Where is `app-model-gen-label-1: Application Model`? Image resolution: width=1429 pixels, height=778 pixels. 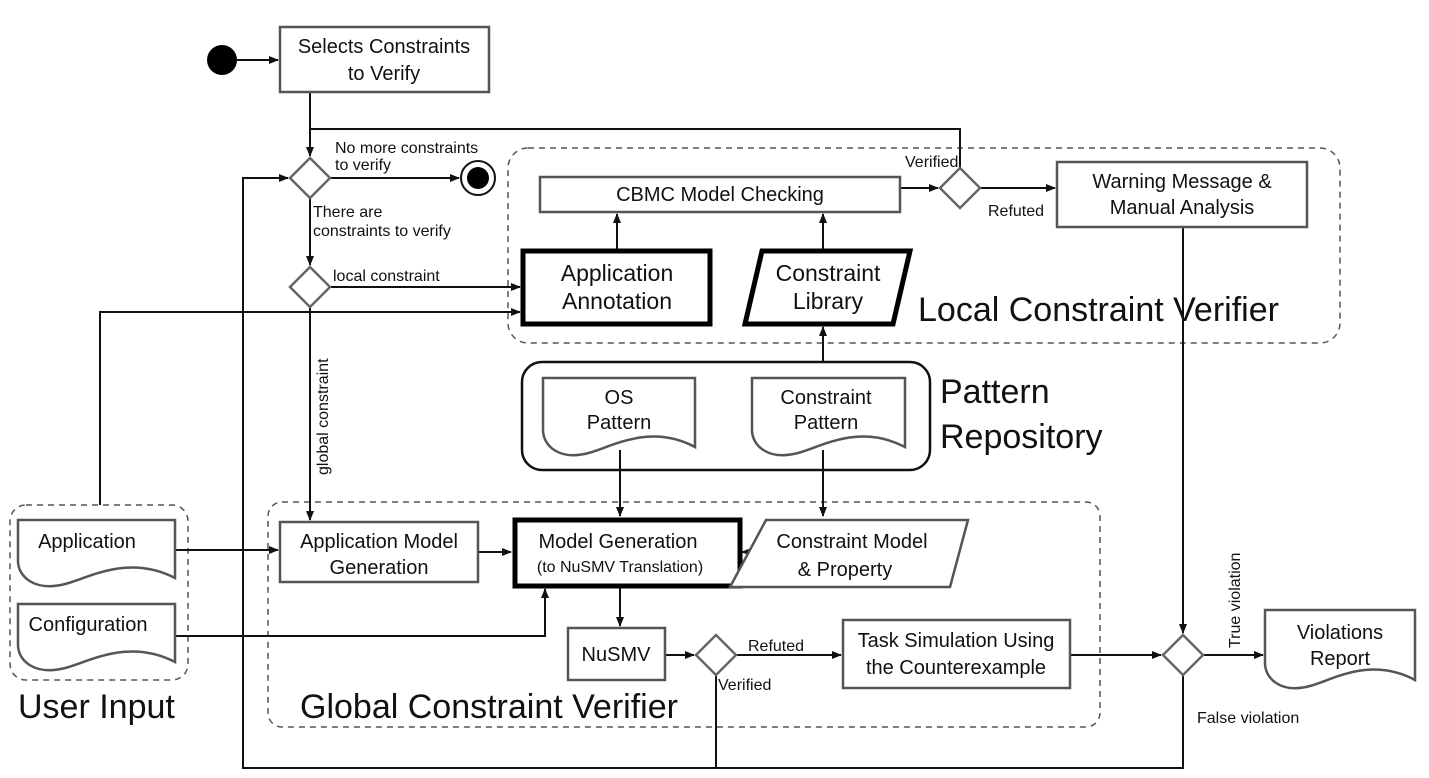 app-model-gen-label-1: Application Model is located at coordinates (379, 542).